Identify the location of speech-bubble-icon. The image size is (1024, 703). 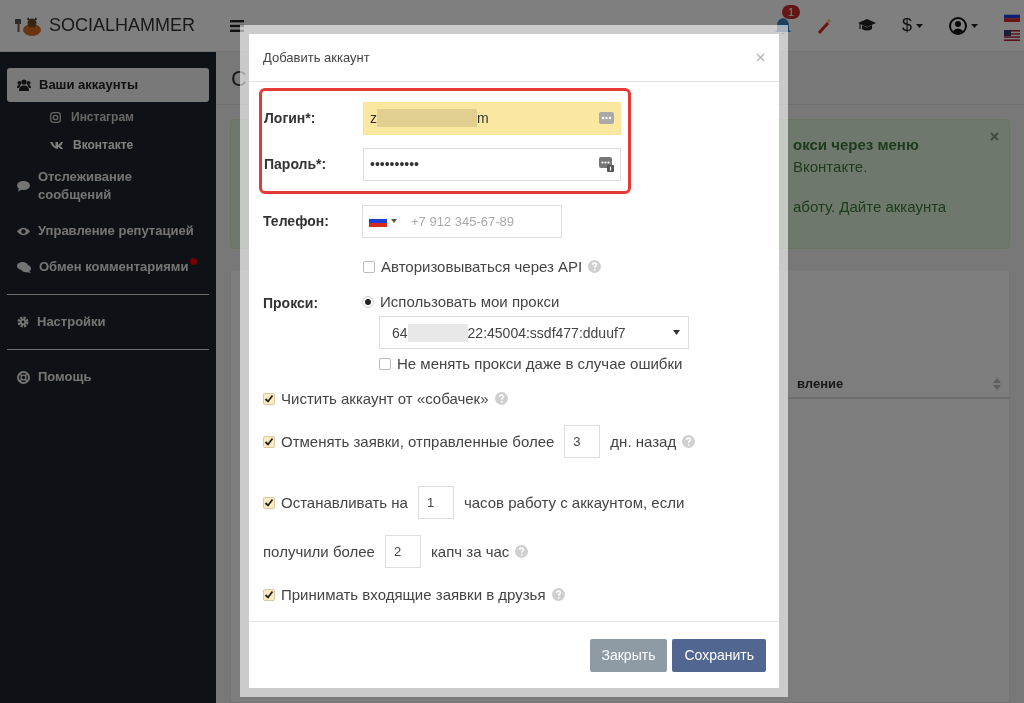
(23, 186).